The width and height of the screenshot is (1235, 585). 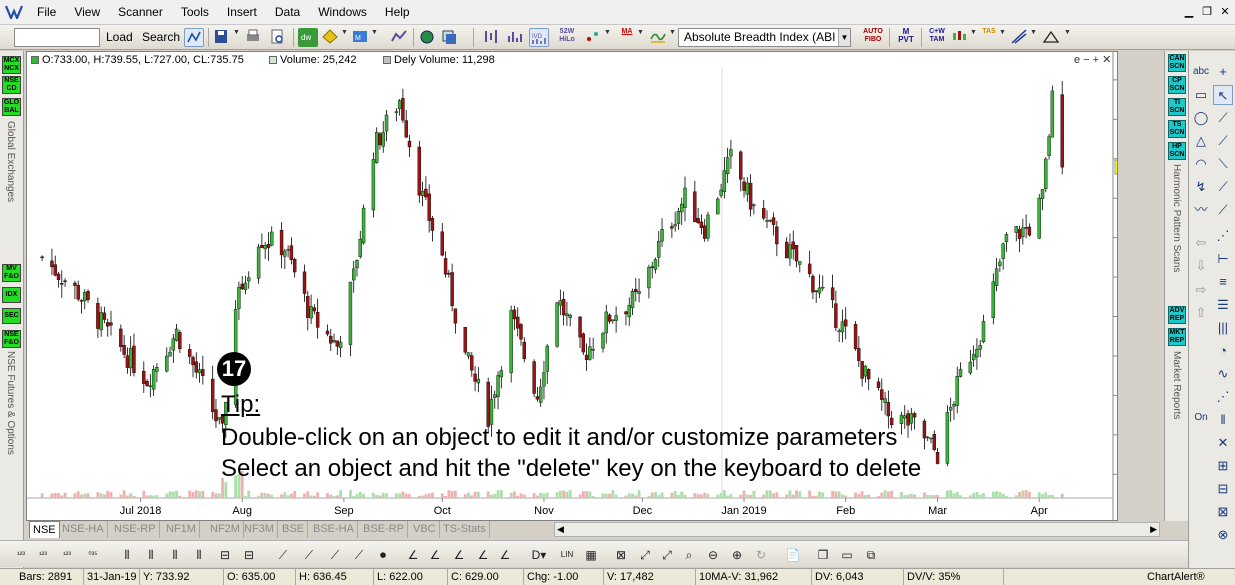 I want to click on earth-icon, so click(x=428, y=37).